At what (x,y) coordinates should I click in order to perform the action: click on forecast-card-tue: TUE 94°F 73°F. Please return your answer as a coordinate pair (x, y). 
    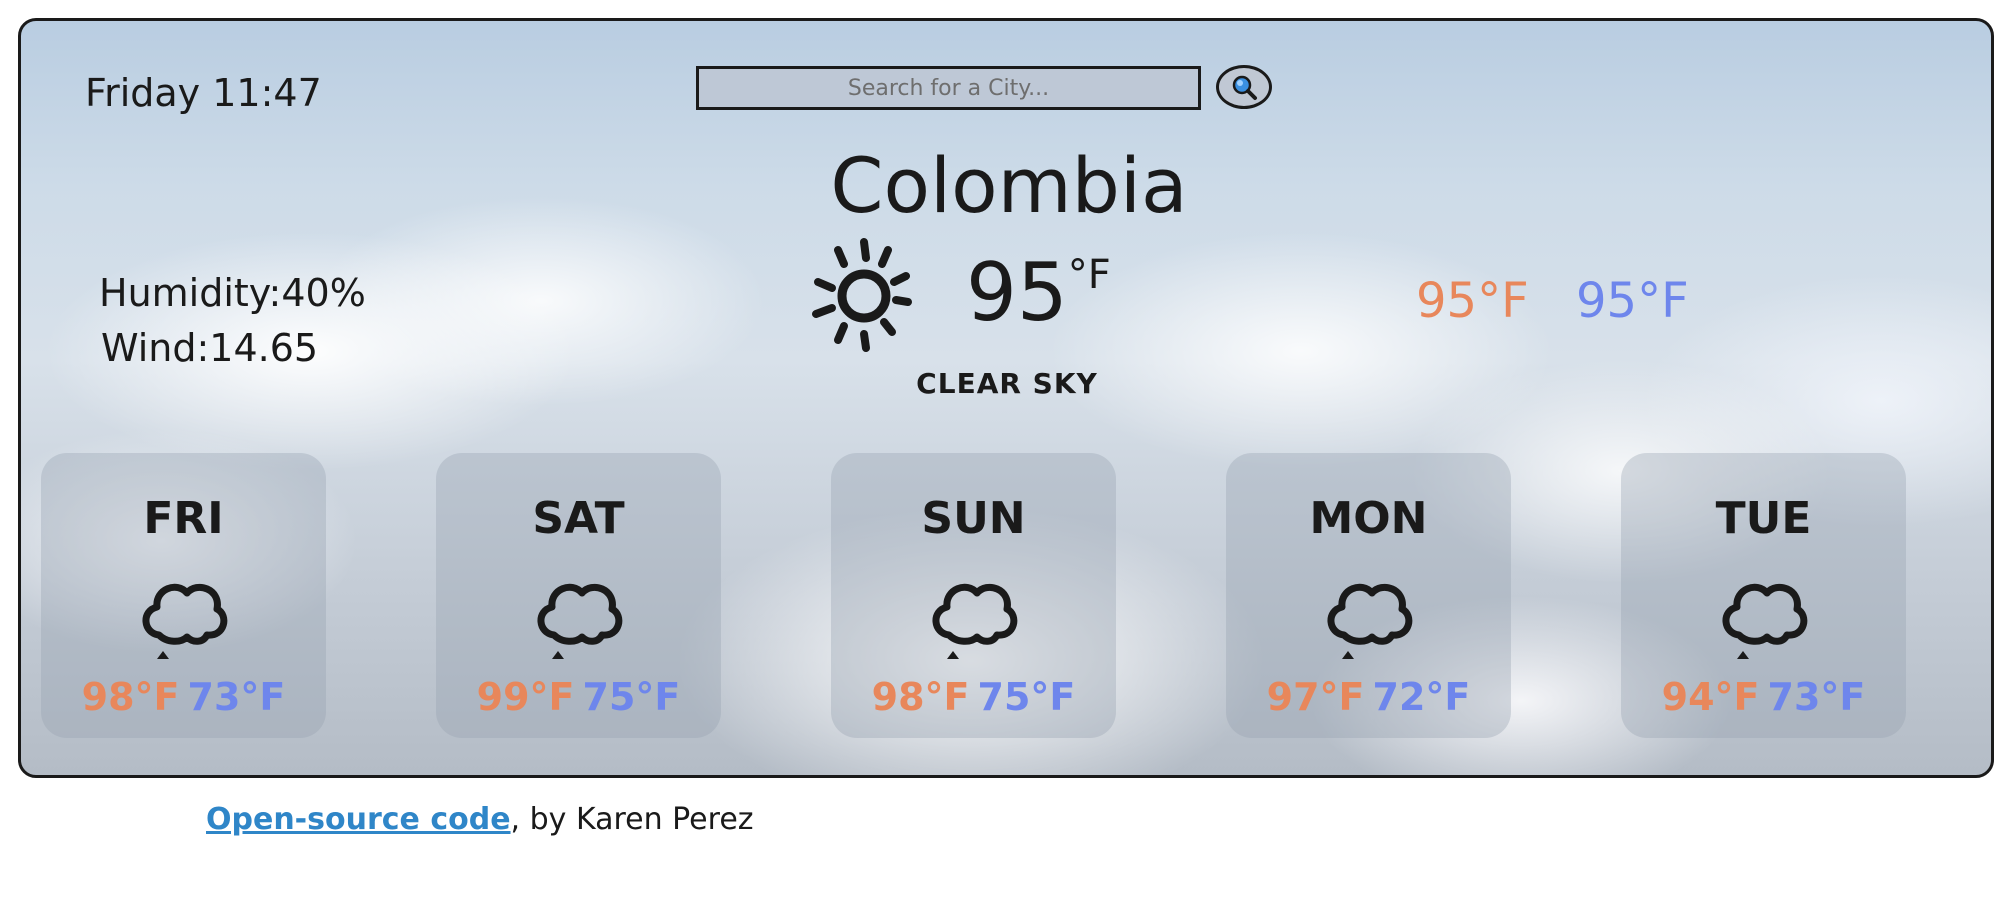
    Looking at the image, I should click on (1763, 595).